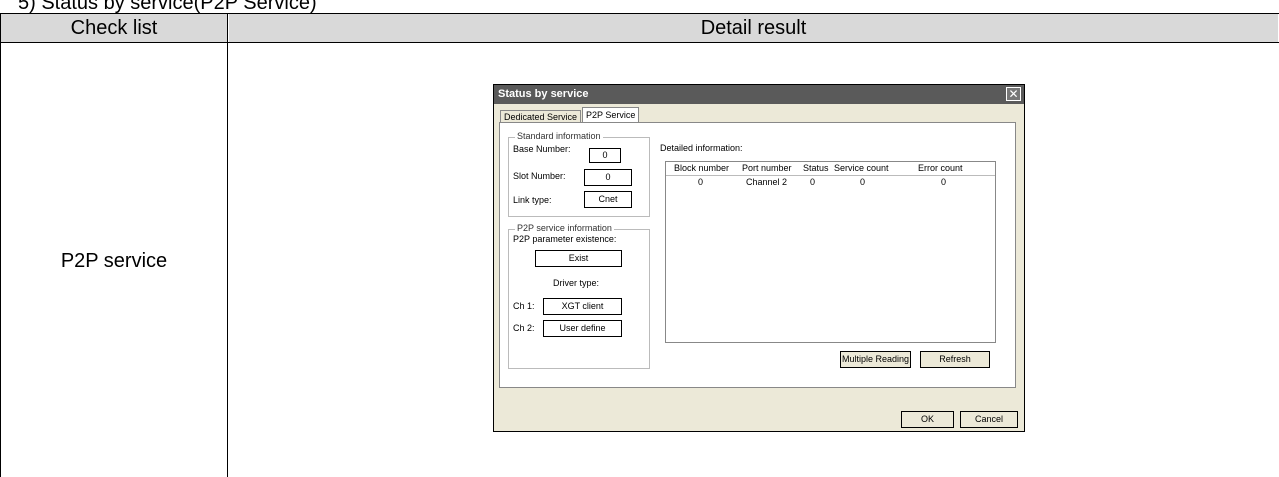  I want to click on cancel-button: Cancel, so click(989, 419).